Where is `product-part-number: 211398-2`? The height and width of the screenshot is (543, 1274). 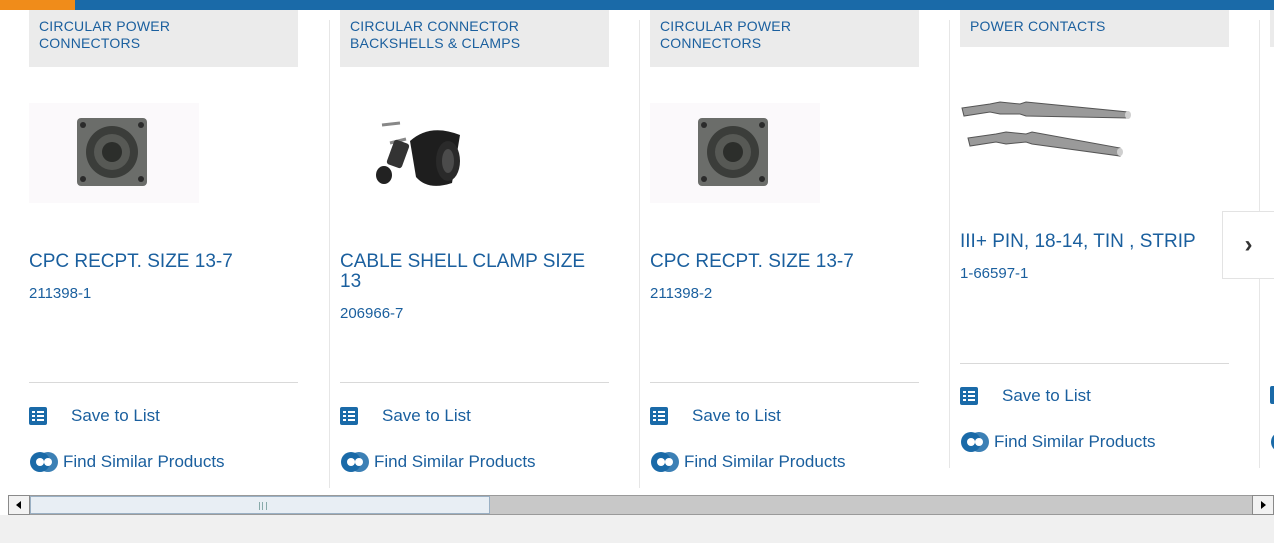 product-part-number: 211398-2 is located at coordinates (681, 293).